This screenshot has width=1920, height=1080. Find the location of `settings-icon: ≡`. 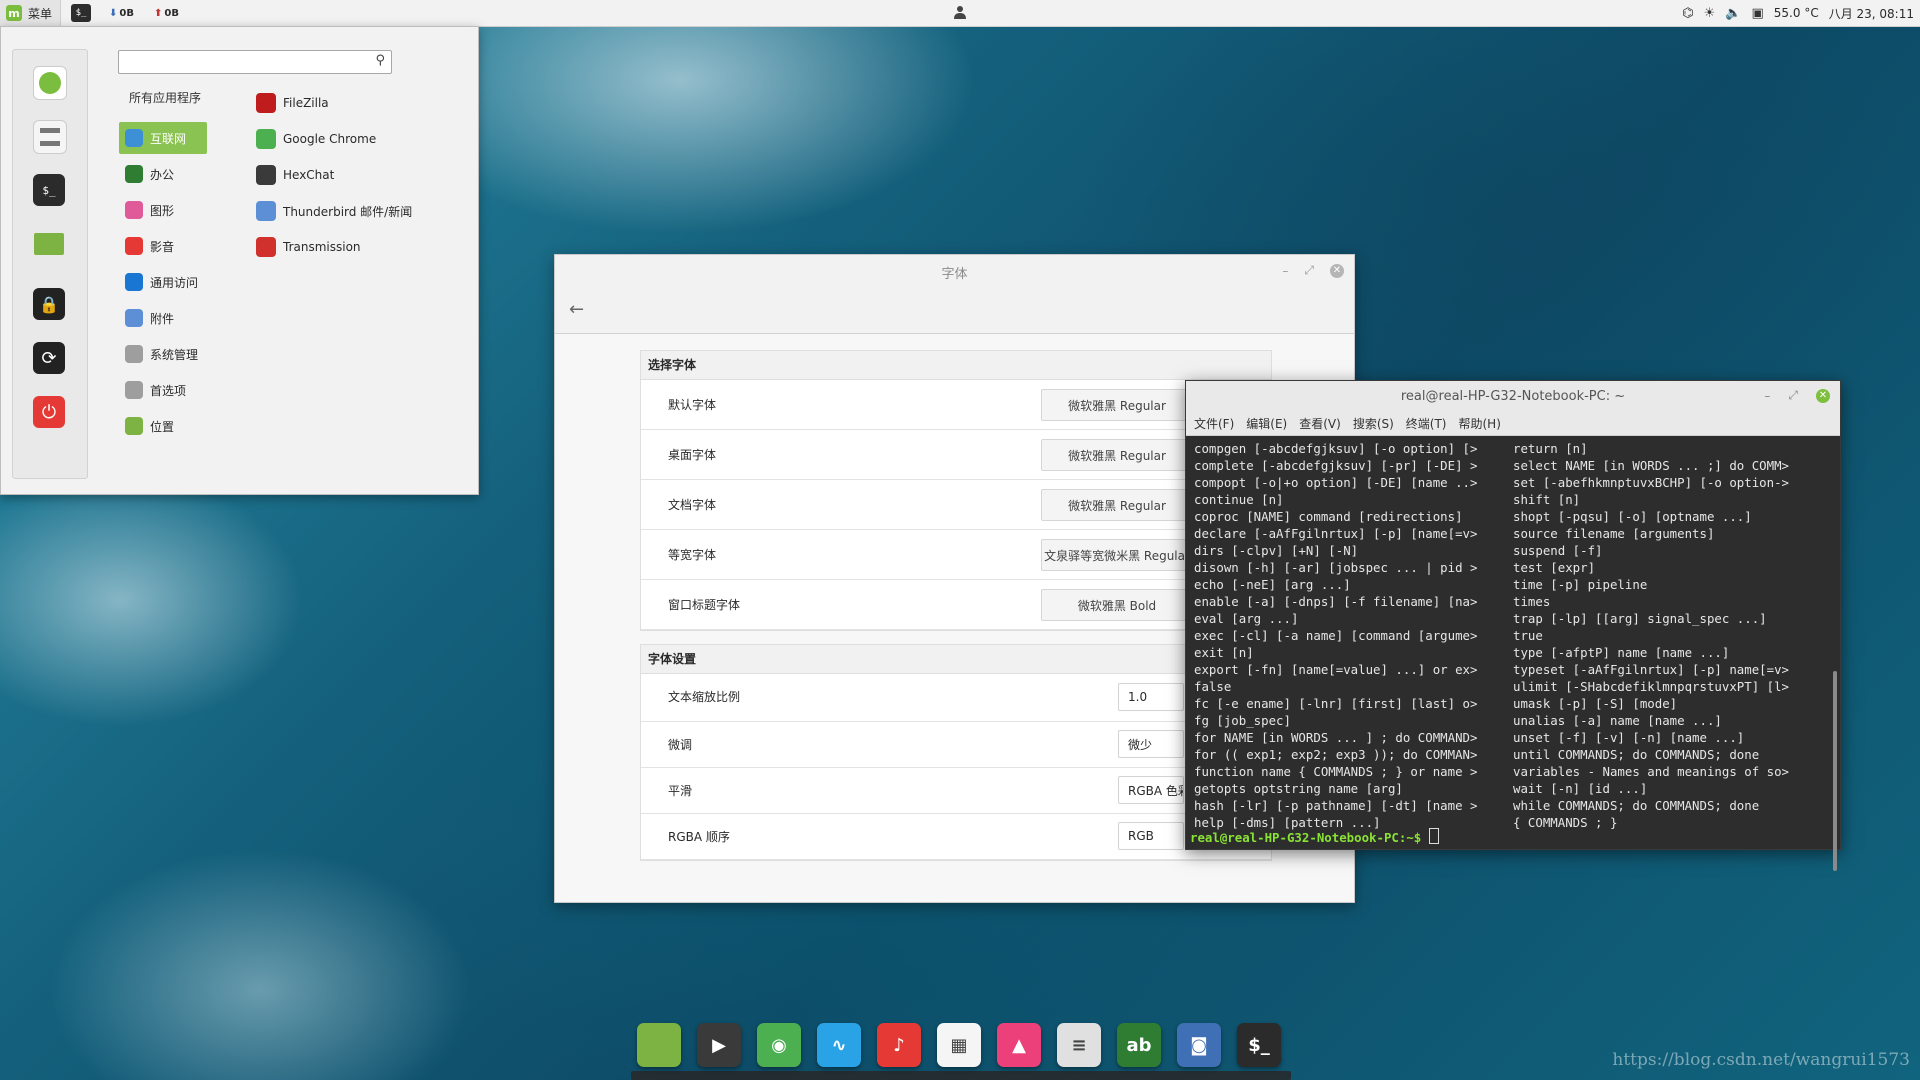

settings-icon: ≡ is located at coordinates (1079, 1045).